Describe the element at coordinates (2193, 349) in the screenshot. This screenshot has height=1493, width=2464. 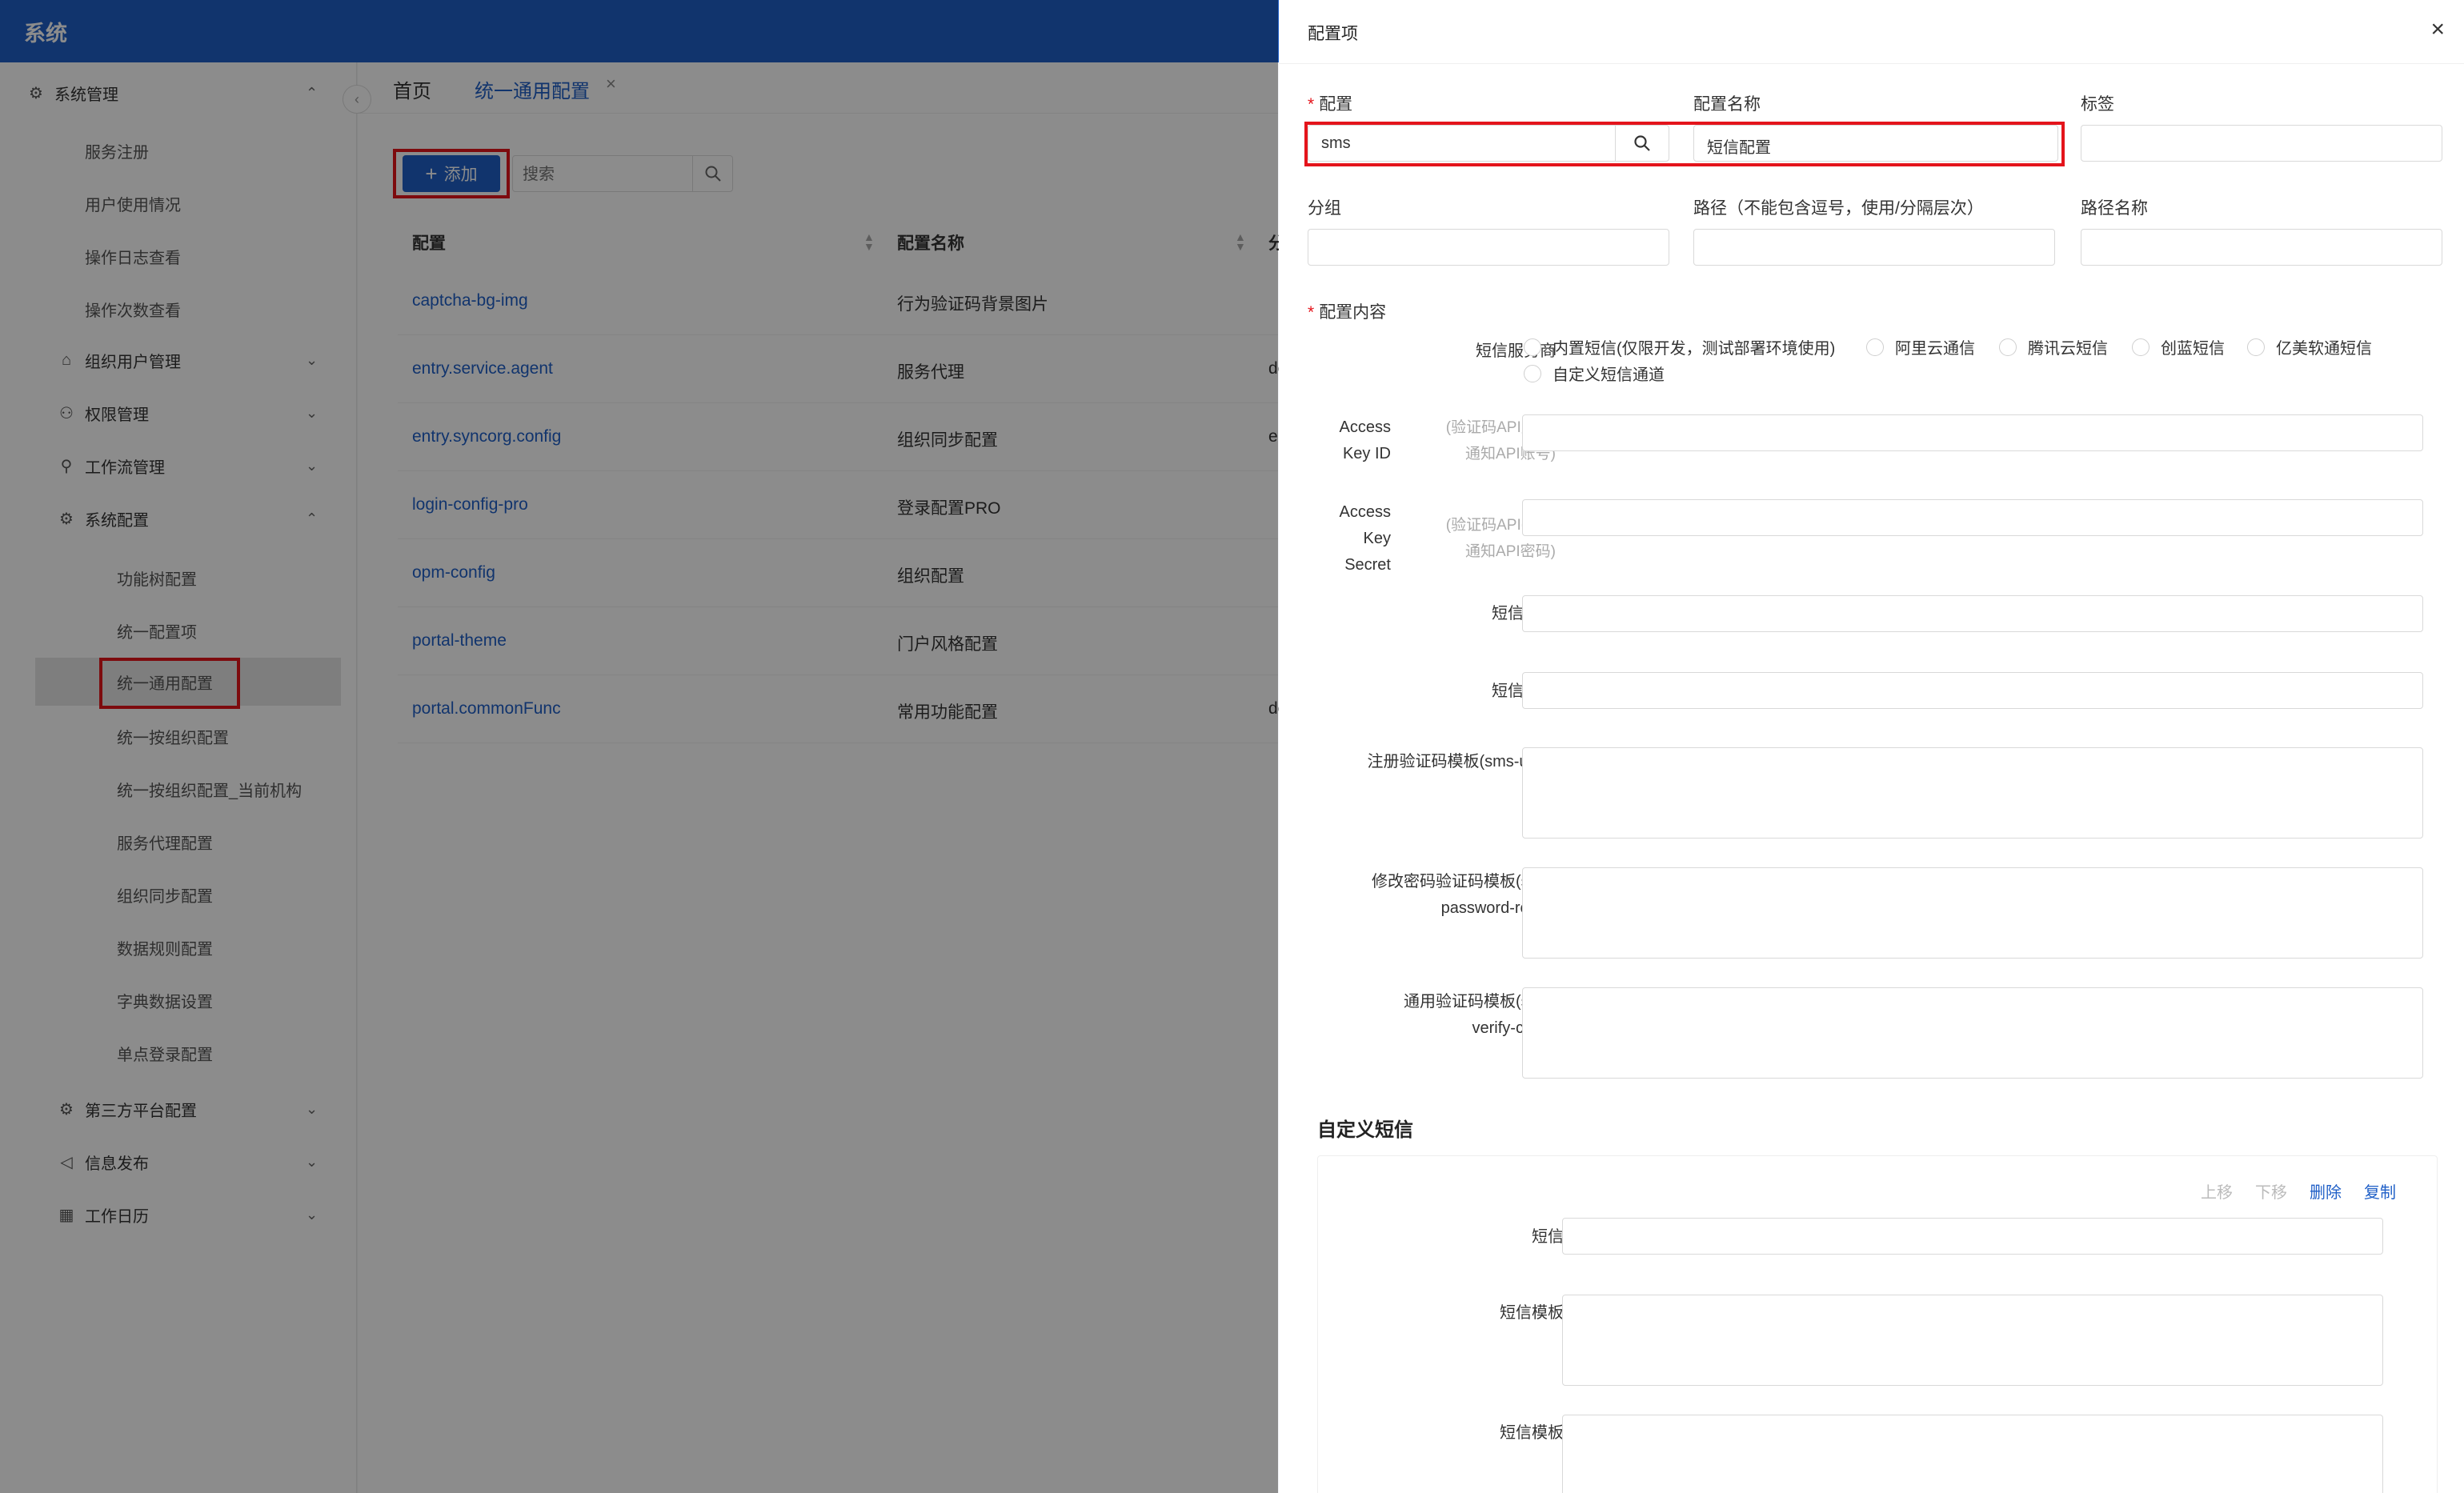
I see `radio-label: 创蓝短信` at that location.